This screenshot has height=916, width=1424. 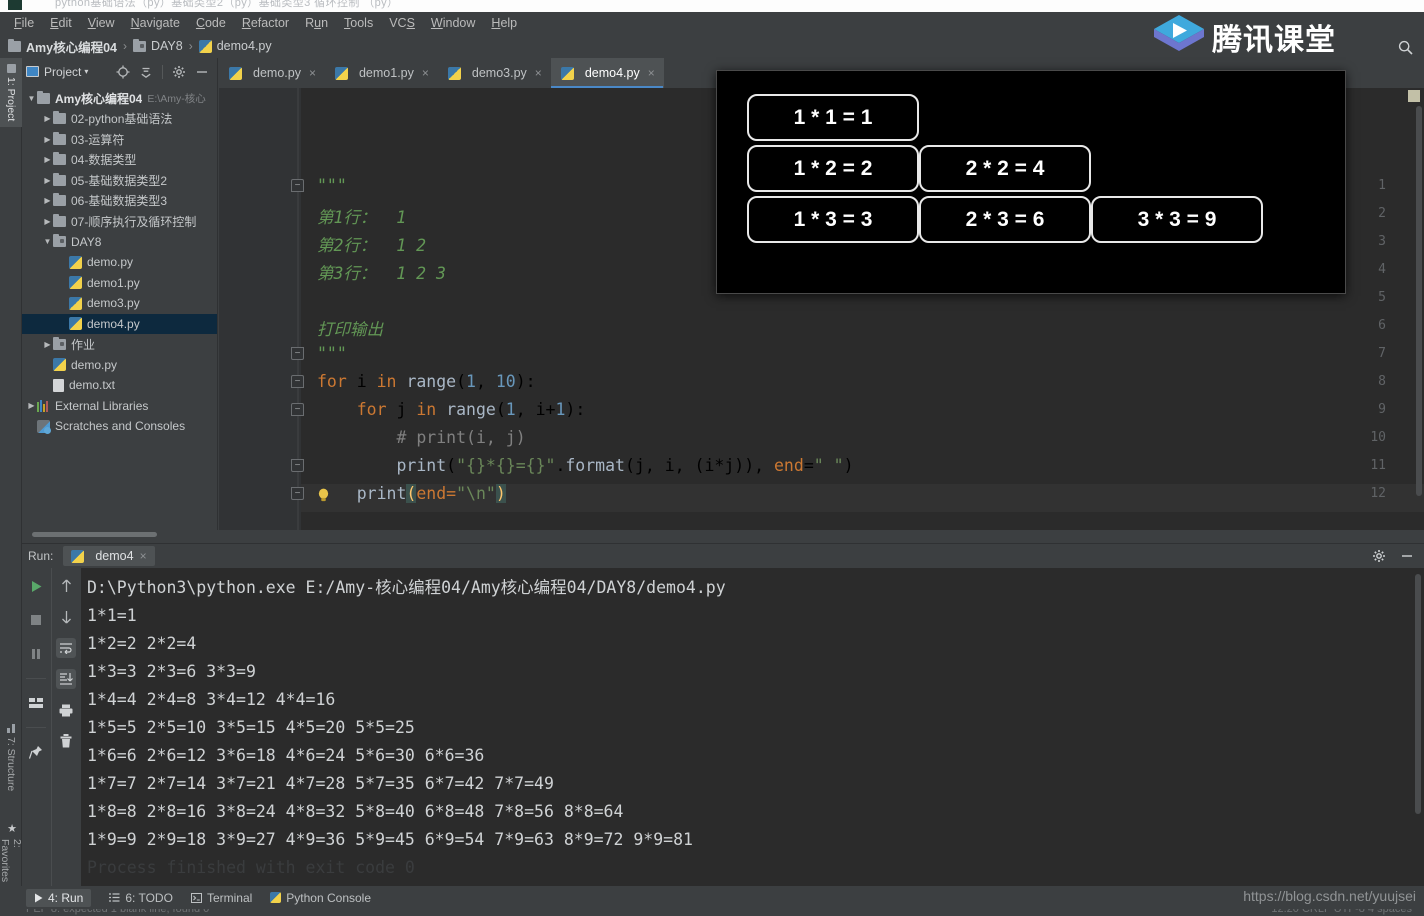 I want to click on soft-wrap-button, so click(x=66, y=648).